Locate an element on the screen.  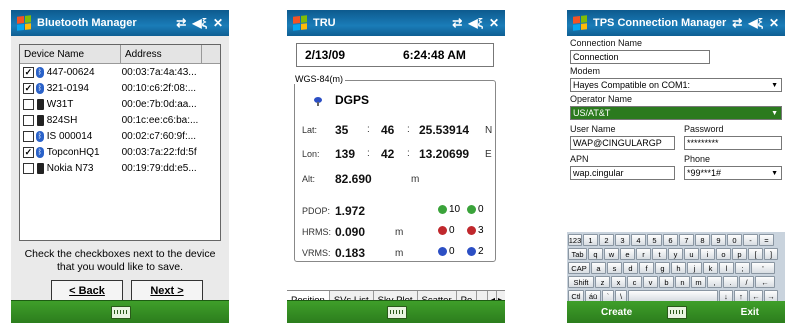
key: 9 is located at coordinates (718, 240).